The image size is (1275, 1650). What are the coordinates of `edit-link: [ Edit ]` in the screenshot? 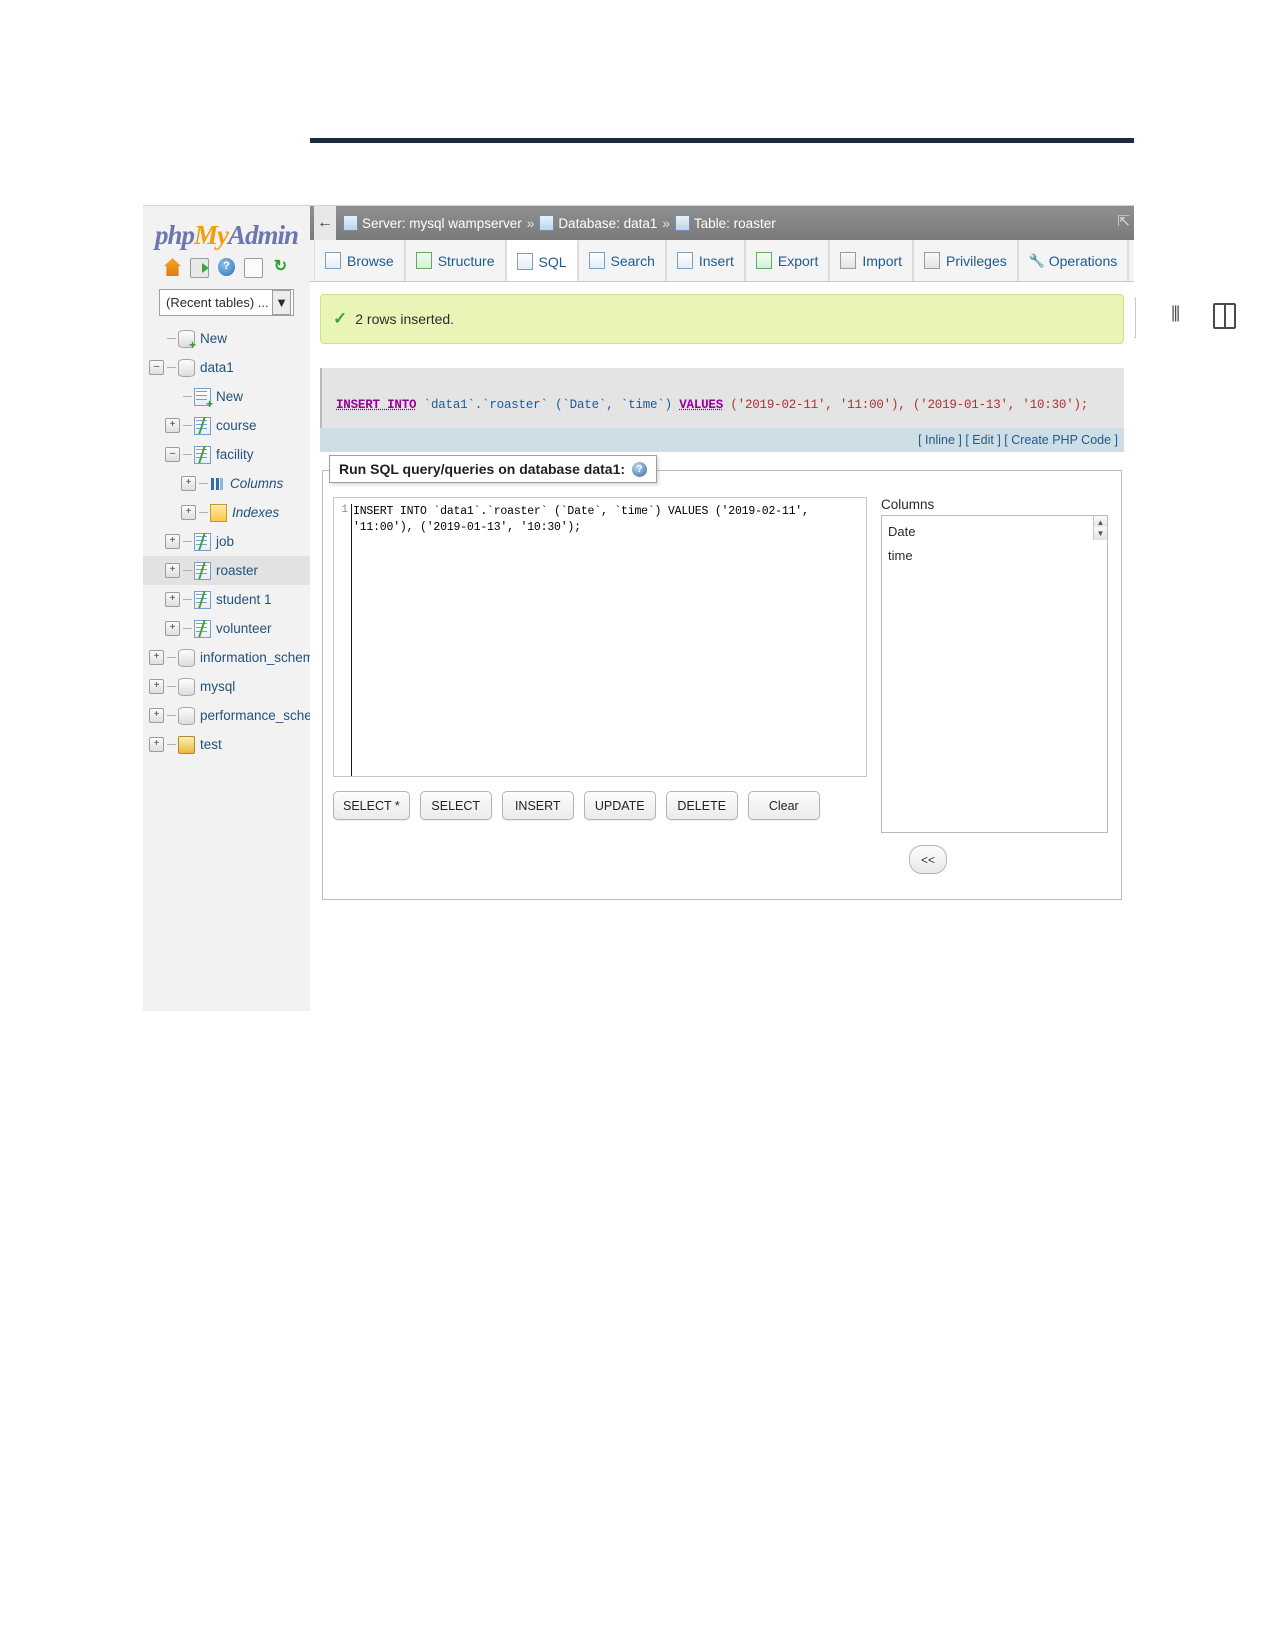 It's located at (982, 440).